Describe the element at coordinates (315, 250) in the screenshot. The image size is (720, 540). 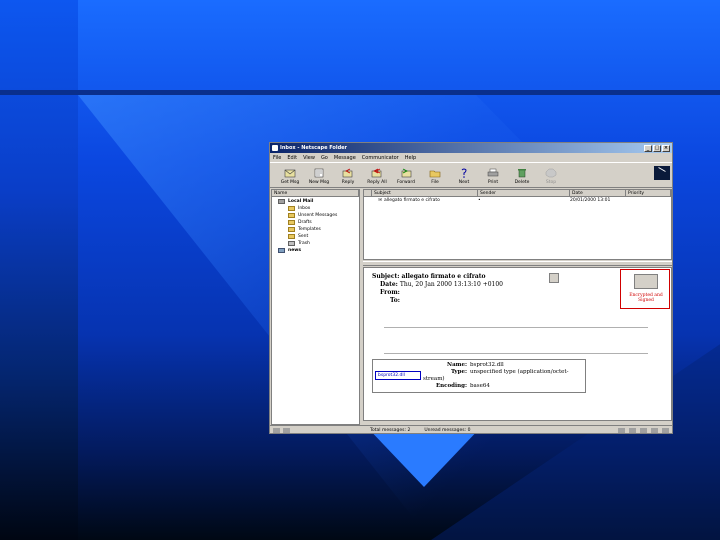
I see `folder-news: news` at that location.